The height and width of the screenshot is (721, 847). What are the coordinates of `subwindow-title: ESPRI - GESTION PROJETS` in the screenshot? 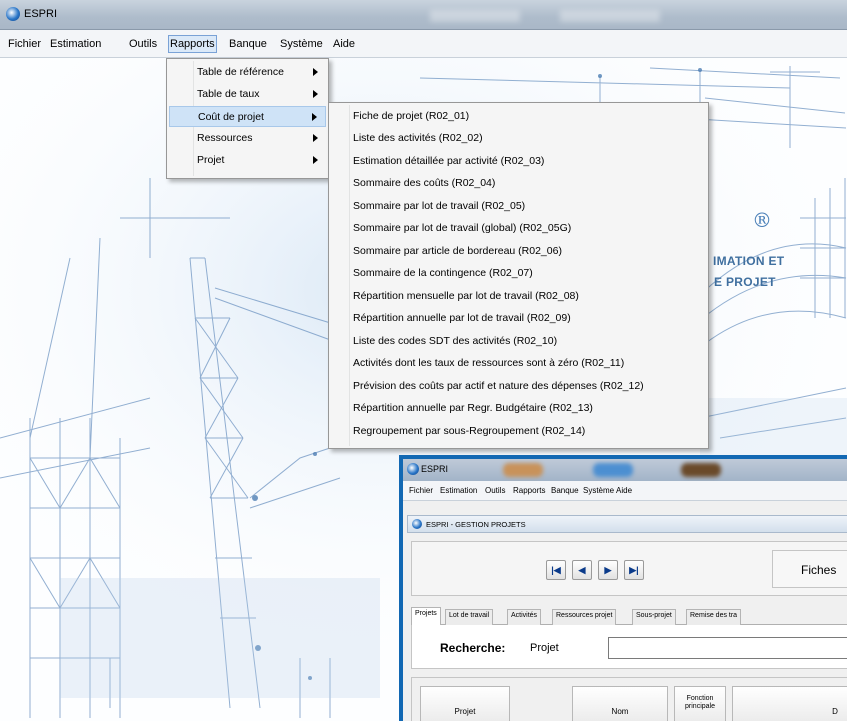 It's located at (476, 524).